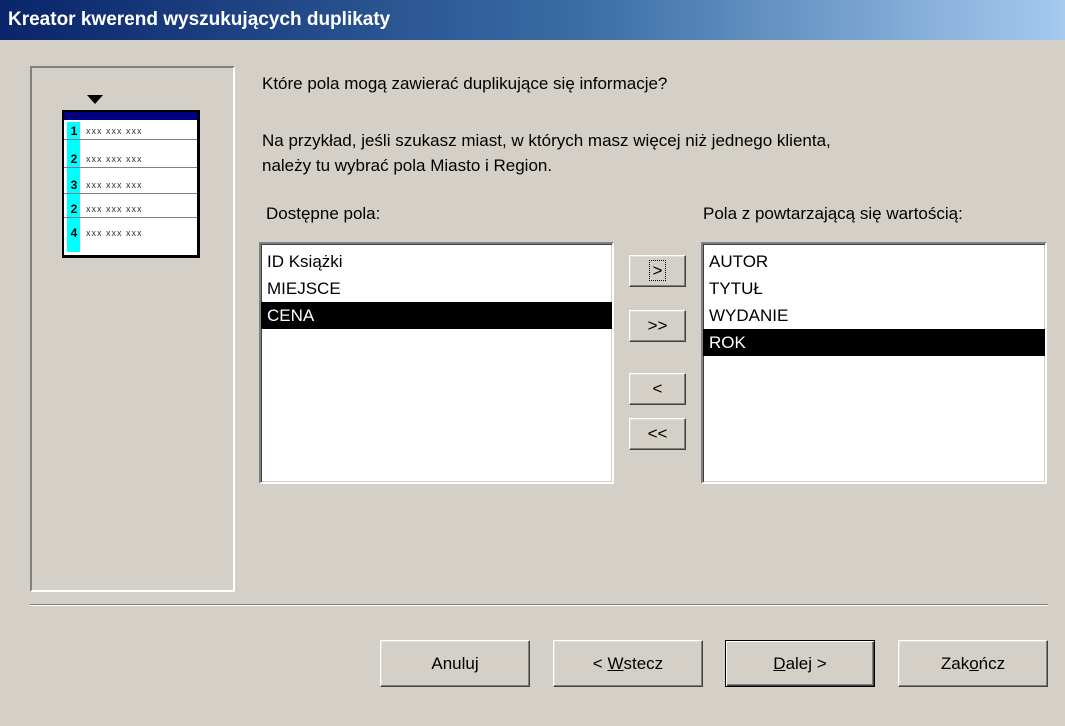  I want to click on back-button-mnemonic: W, so click(615, 663).